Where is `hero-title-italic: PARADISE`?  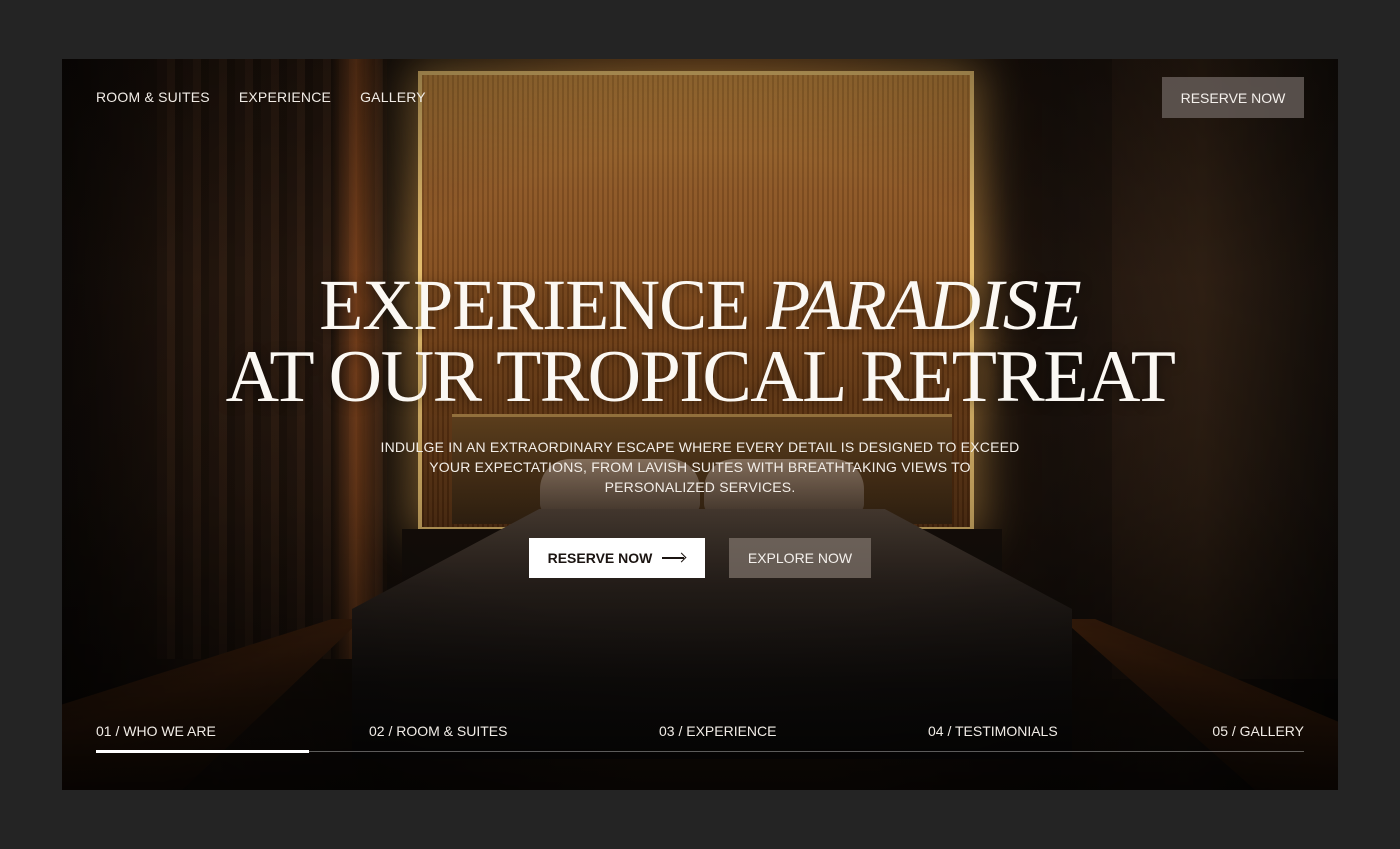
hero-title-italic: PARADISE is located at coordinates (924, 305).